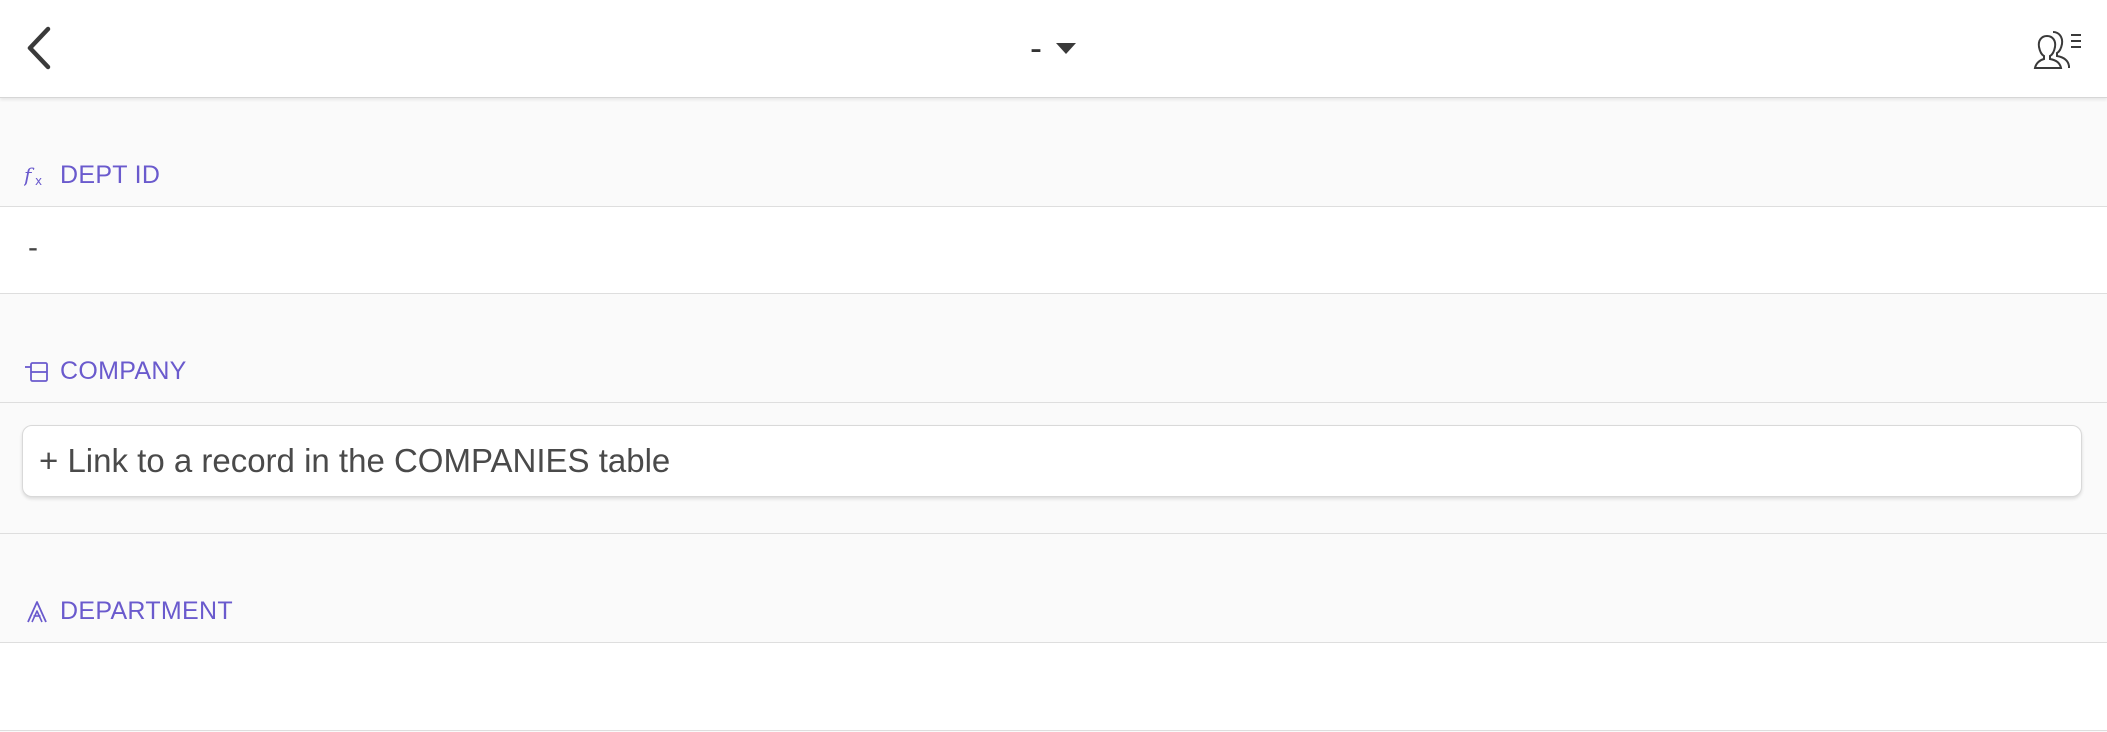 The image size is (2107, 732). I want to click on top-navigation-bar: -, so click(1053, 49).